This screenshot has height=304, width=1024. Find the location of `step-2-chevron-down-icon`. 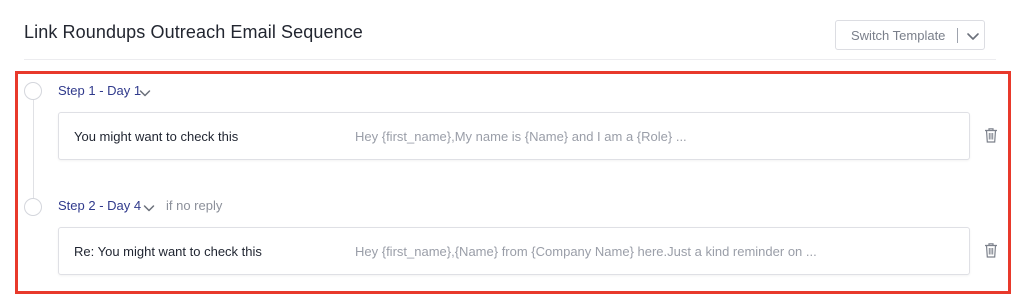

step-2-chevron-down-icon is located at coordinates (149, 208).